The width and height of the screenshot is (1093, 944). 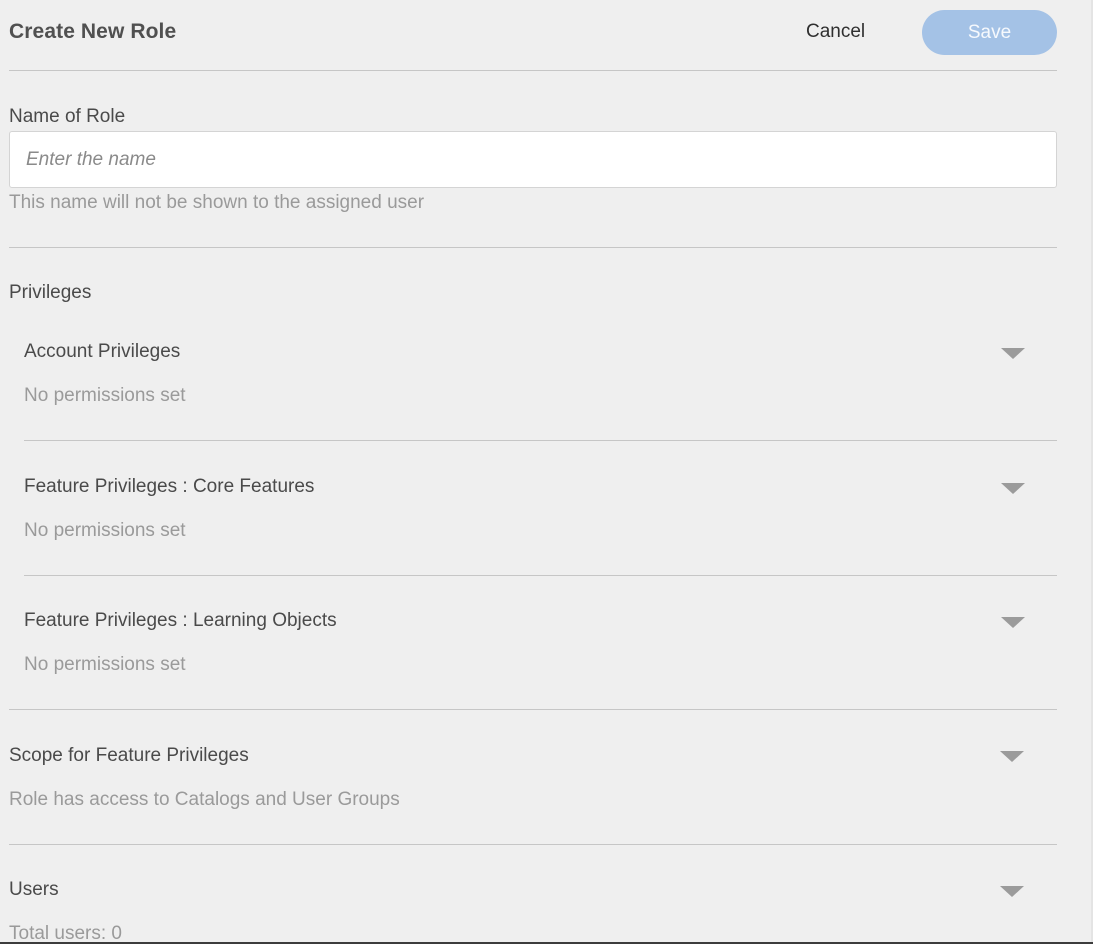 I want to click on account-privileges-divider, so click(x=540, y=440).